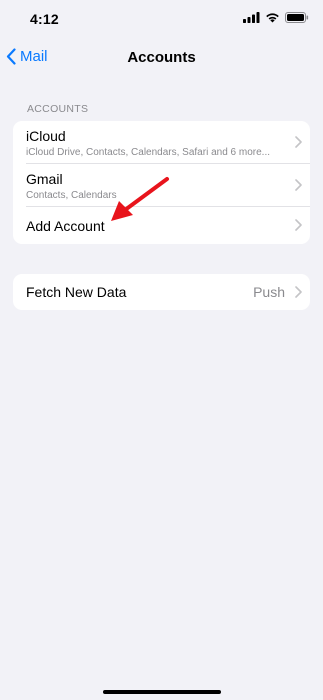 The image size is (323, 700). What do you see at coordinates (44, 19) in the screenshot?
I see `status-time: 4:12` at bounding box center [44, 19].